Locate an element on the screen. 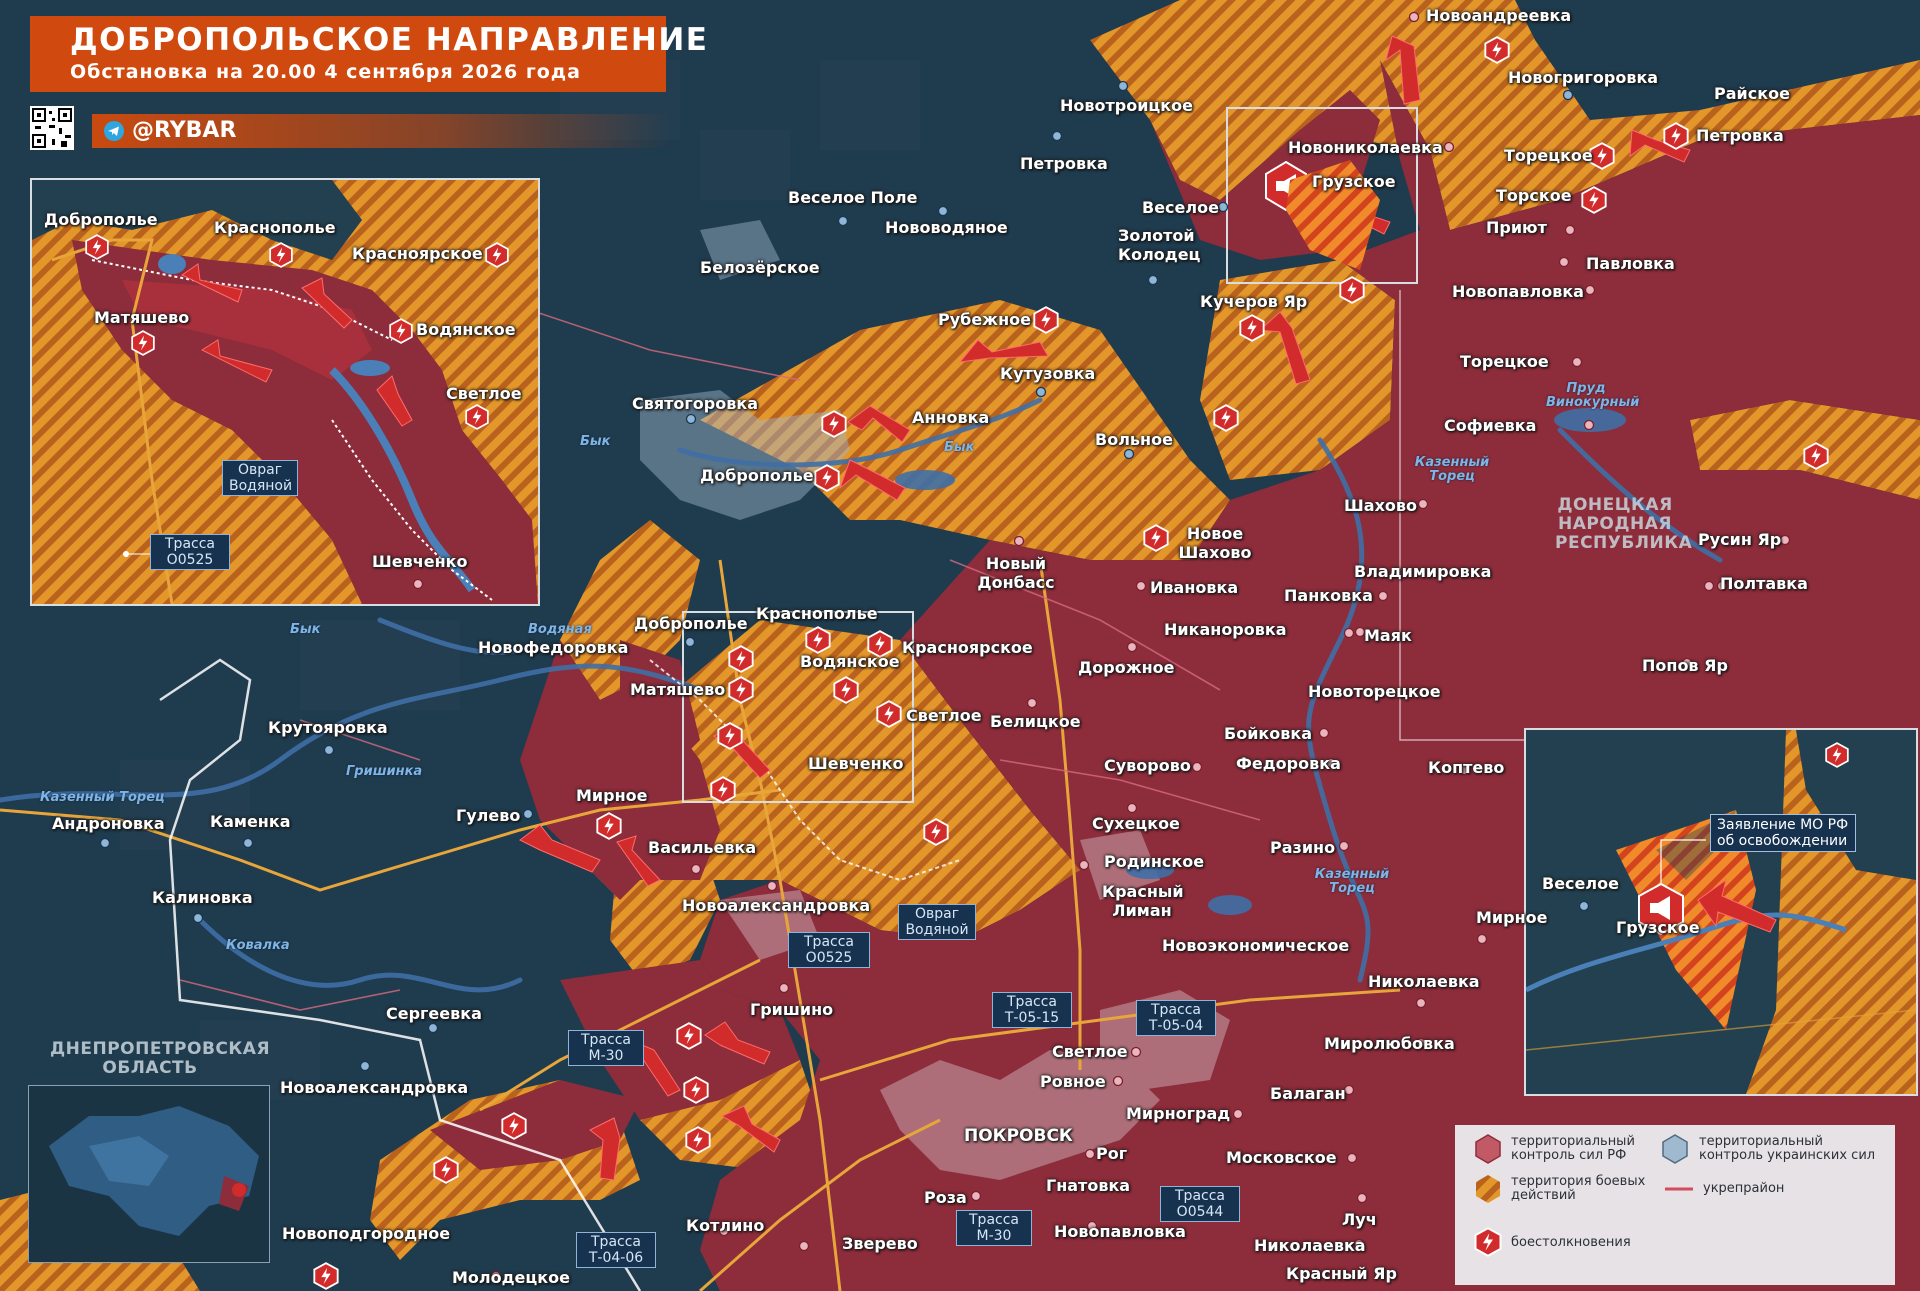 The width and height of the screenshot is (1920, 1291). place-label: Новогригоровка is located at coordinates (1583, 77).